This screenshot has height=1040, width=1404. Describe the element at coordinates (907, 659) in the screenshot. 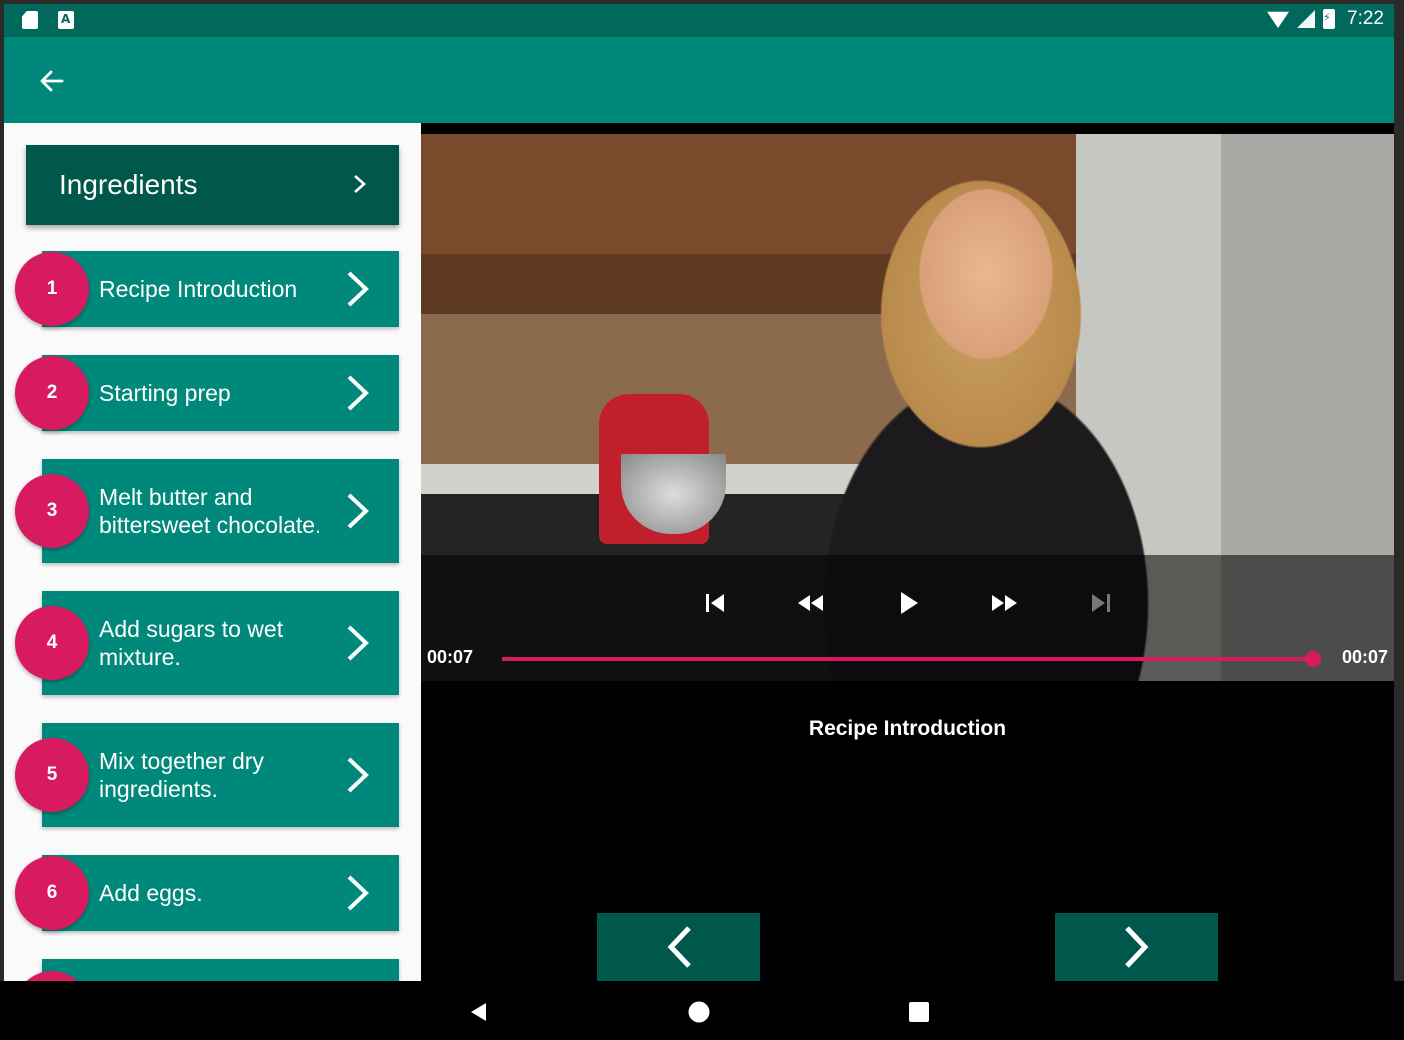

I see `seek-bar` at that location.